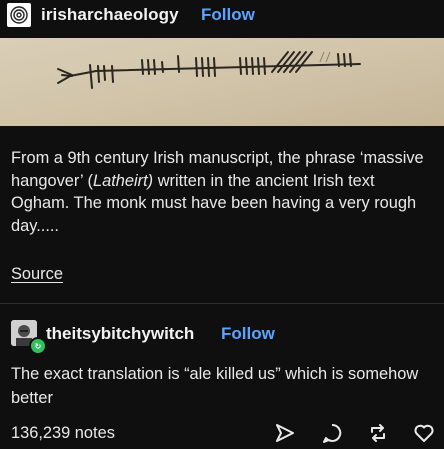 Image resolution: width=444 pixels, height=449 pixels. Describe the element at coordinates (38, 346) in the screenshot. I see `reblog-badge-icon: ↻` at that location.